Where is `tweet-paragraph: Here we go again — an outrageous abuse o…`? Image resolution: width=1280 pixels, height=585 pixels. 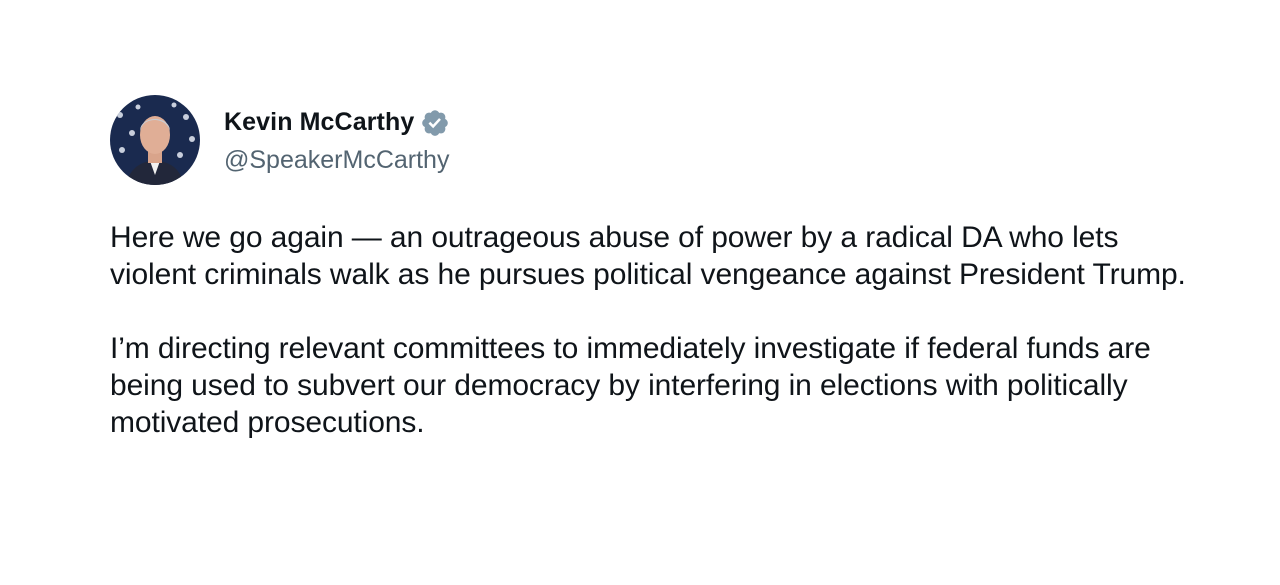 tweet-paragraph: Here we go again — an outrageous abuse o… is located at coordinates (648, 256).